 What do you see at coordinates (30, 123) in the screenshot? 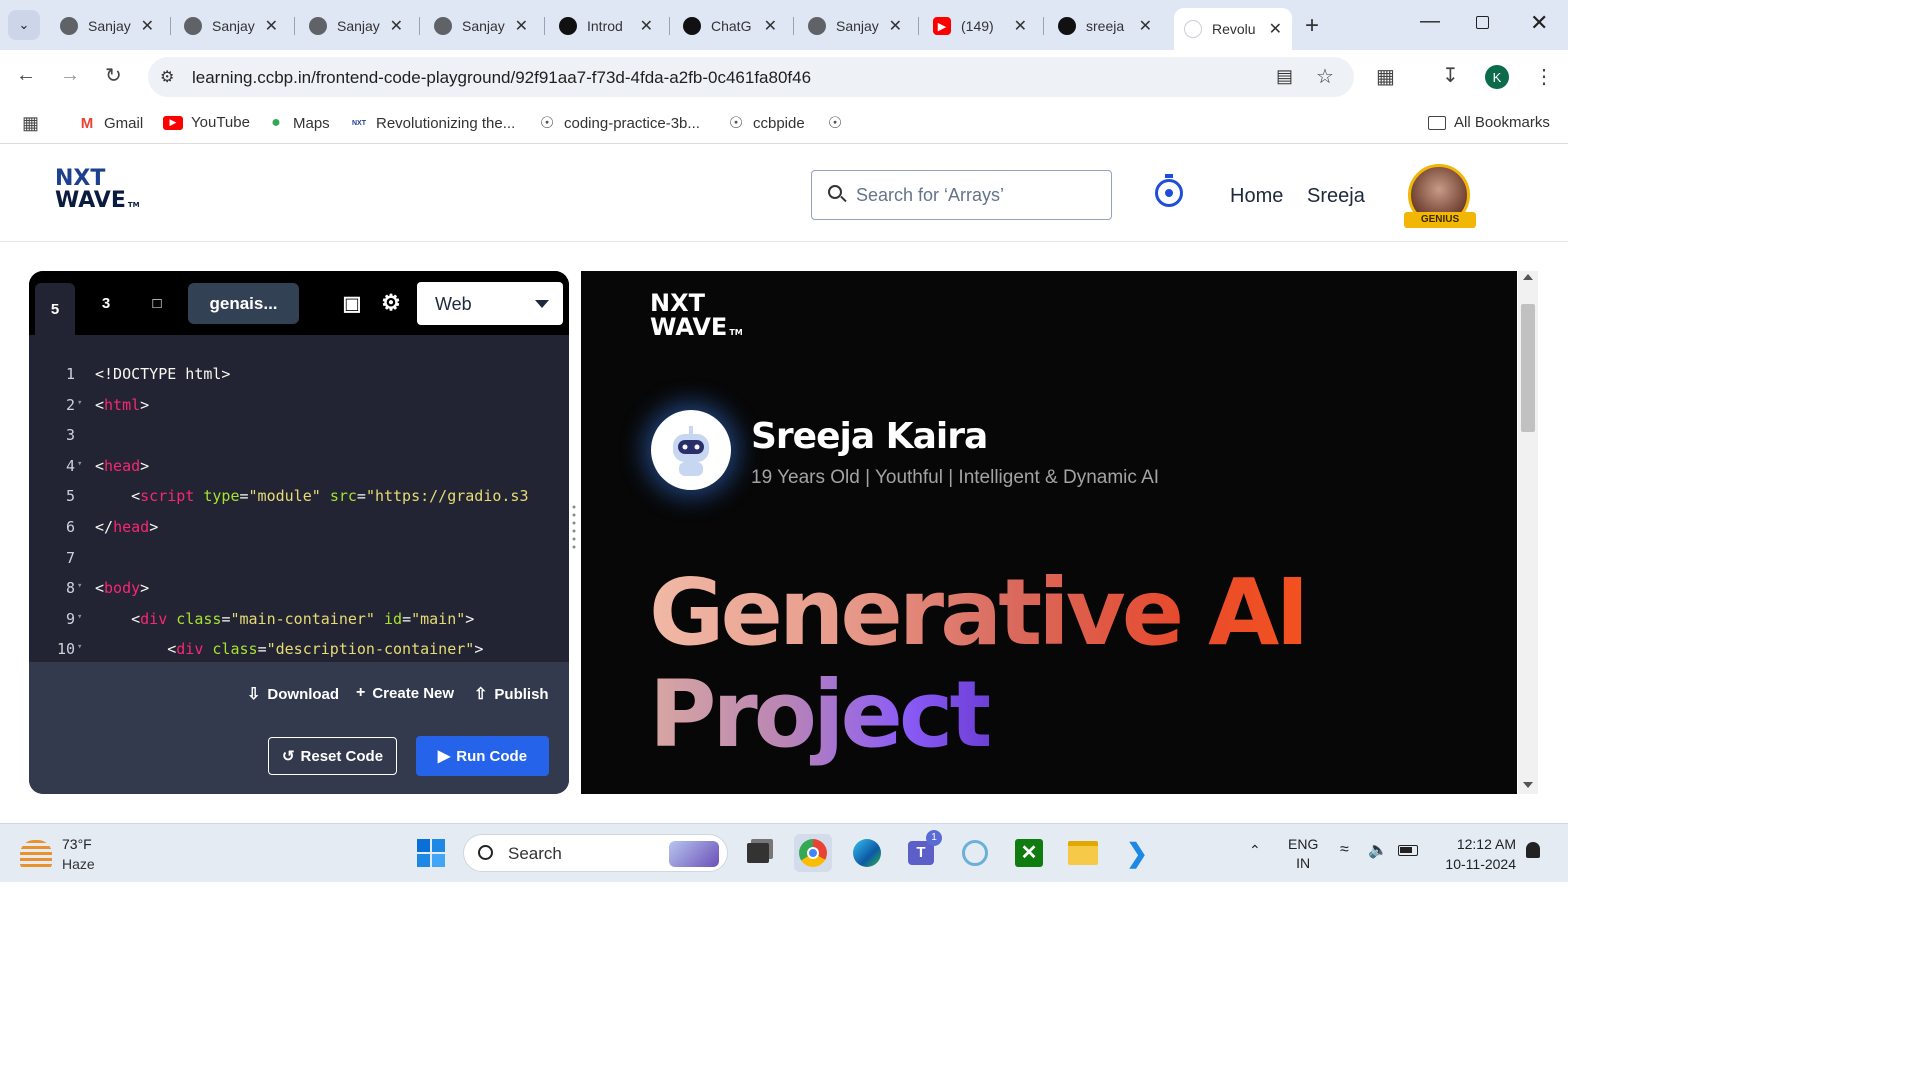
I see `apps-grid-icon: ▦` at bounding box center [30, 123].